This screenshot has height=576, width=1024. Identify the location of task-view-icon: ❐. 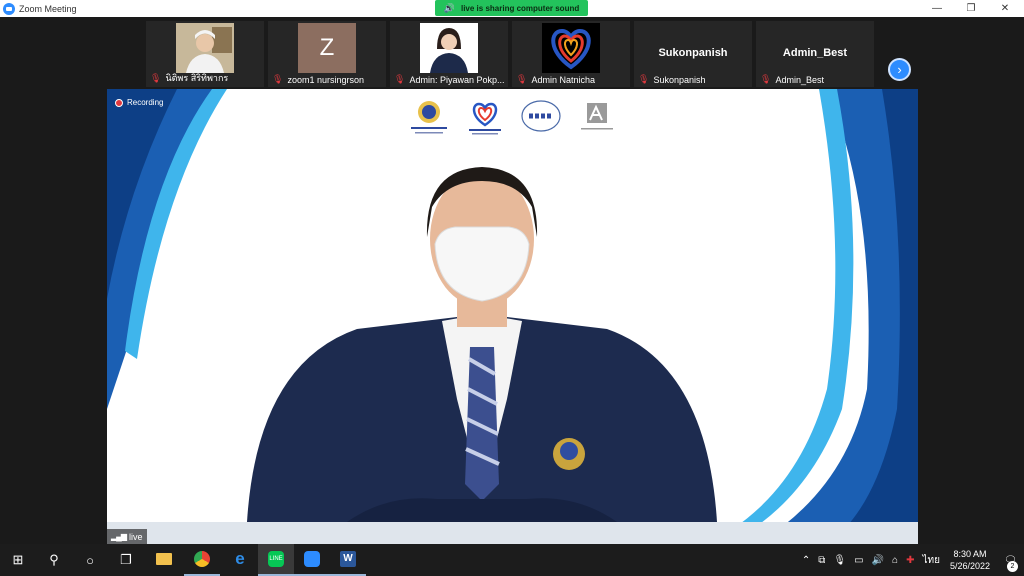
(126, 559).